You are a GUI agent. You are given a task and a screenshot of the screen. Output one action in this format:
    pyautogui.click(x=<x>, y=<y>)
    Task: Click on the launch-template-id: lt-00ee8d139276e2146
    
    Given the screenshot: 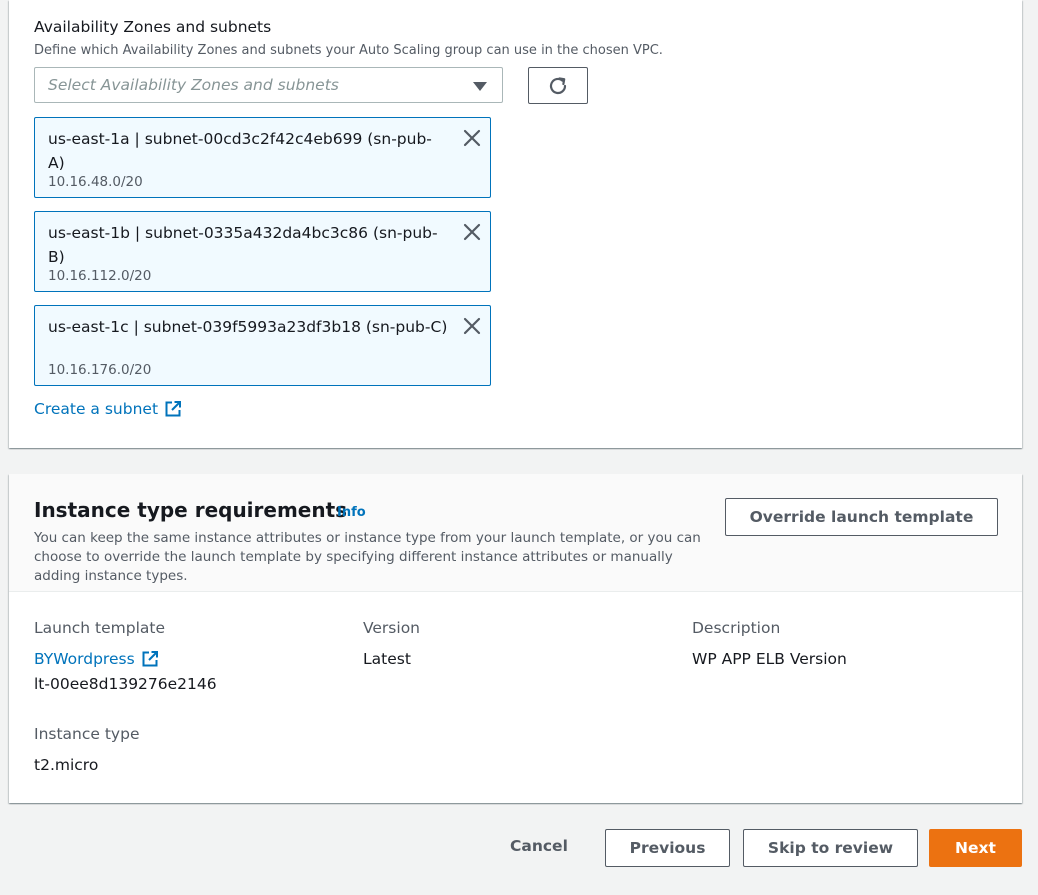 What is the action you would take?
    pyautogui.click(x=125, y=684)
    